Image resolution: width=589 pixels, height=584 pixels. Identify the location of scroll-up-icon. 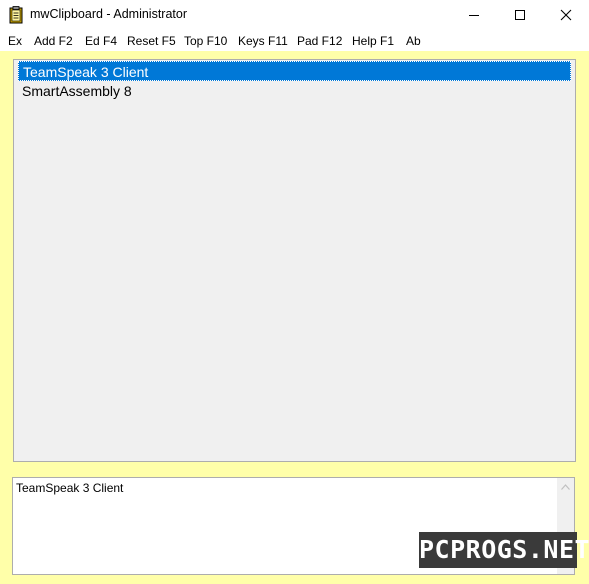
(565, 487).